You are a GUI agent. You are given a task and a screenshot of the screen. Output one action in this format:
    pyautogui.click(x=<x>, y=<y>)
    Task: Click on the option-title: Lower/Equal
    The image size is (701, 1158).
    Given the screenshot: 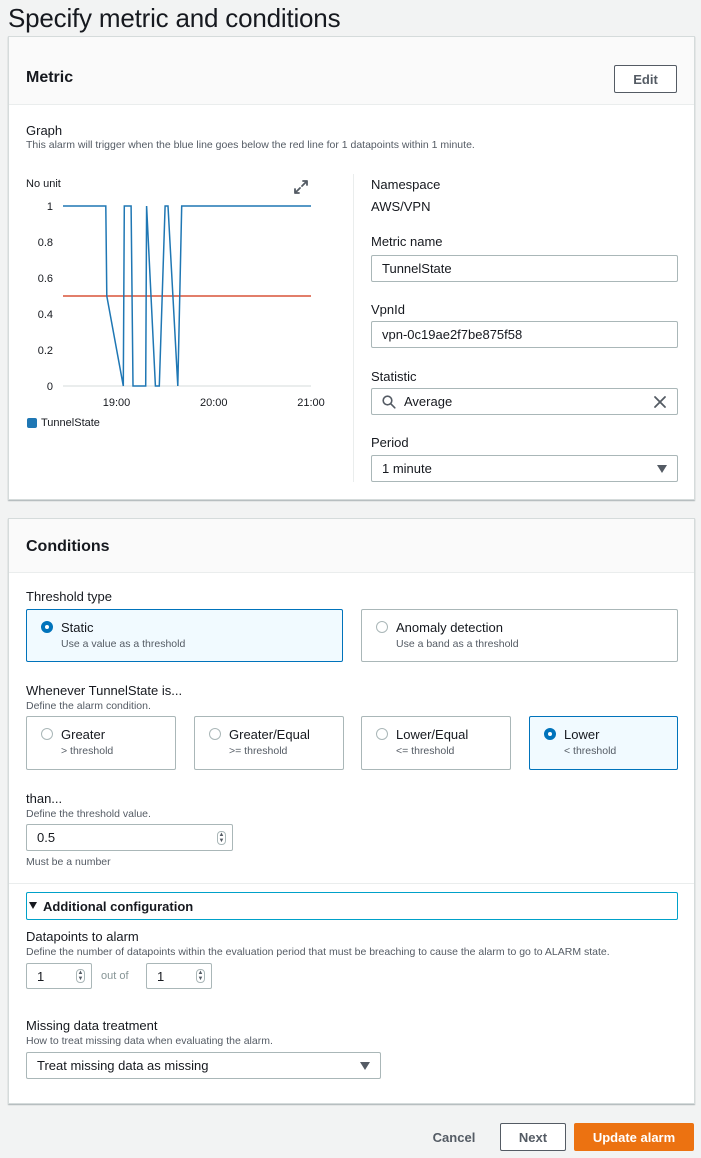 What is the action you would take?
    pyautogui.click(x=432, y=734)
    